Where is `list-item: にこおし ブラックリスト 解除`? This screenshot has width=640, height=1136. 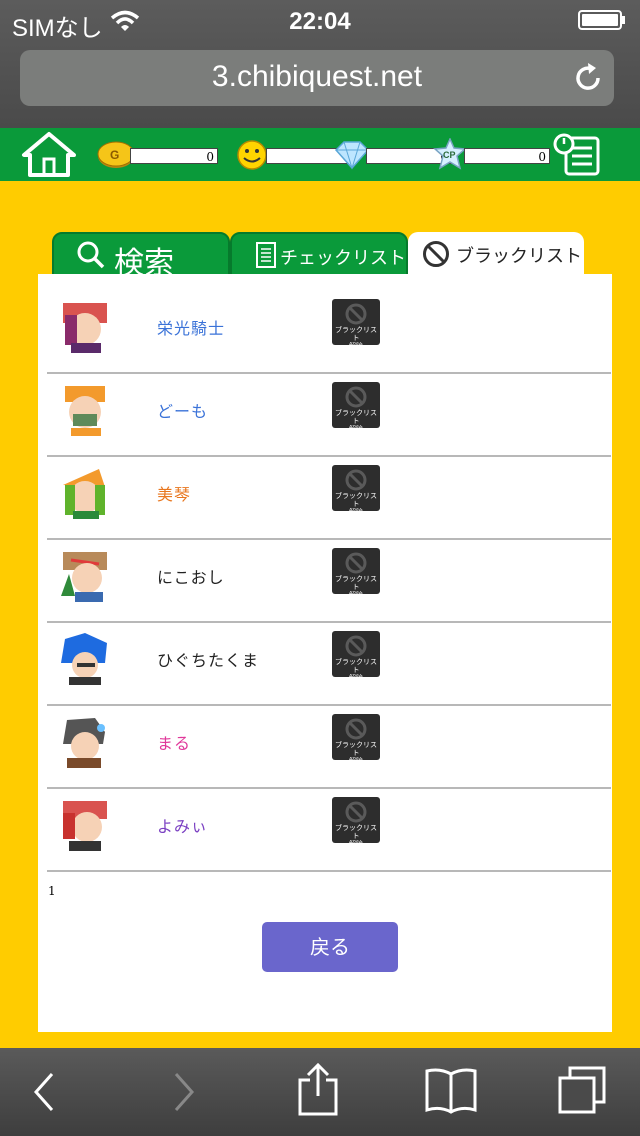
list-item: にこおし ブラックリスト 解除 is located at coordinates (329, 581).